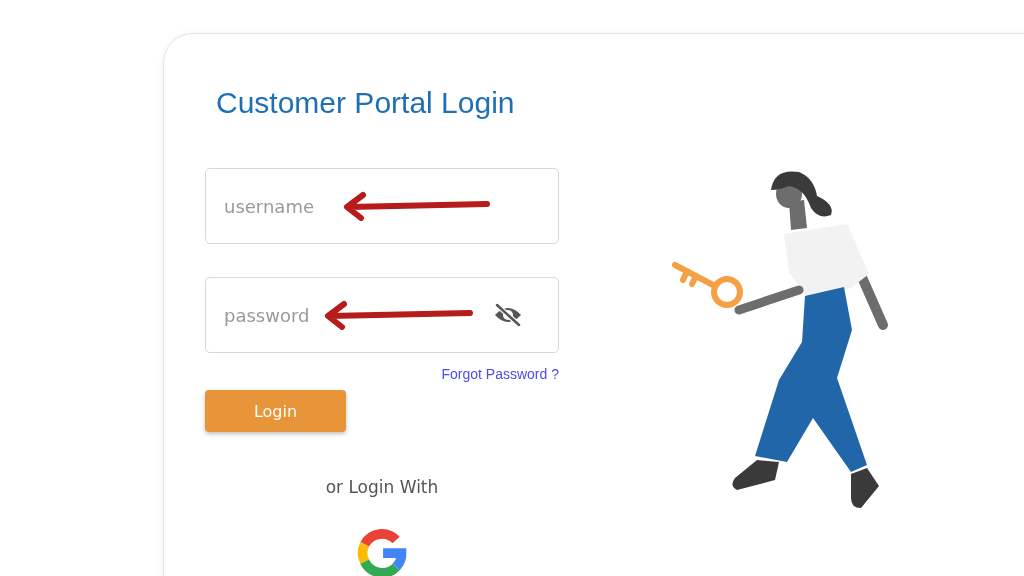  I want to click on password-field: password, so click(382, 315).